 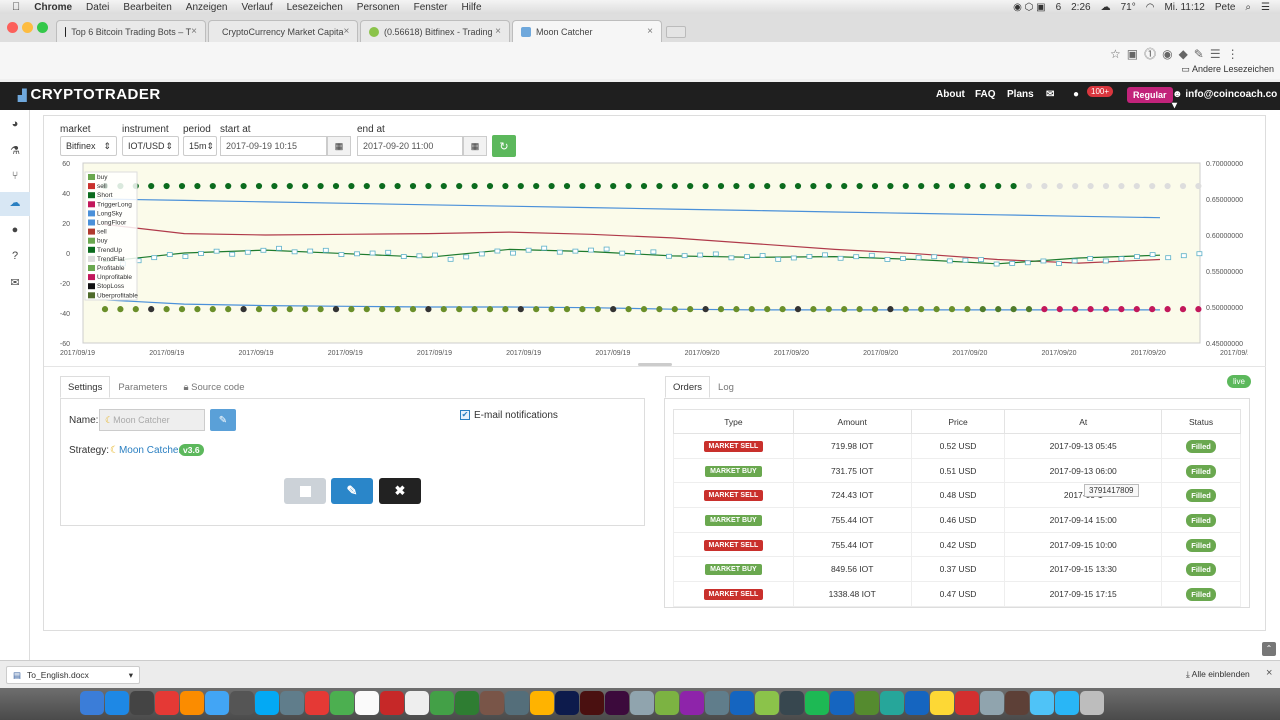 I want to click on market-select: Bitfinex ⇕, so click(x=88, y=146).